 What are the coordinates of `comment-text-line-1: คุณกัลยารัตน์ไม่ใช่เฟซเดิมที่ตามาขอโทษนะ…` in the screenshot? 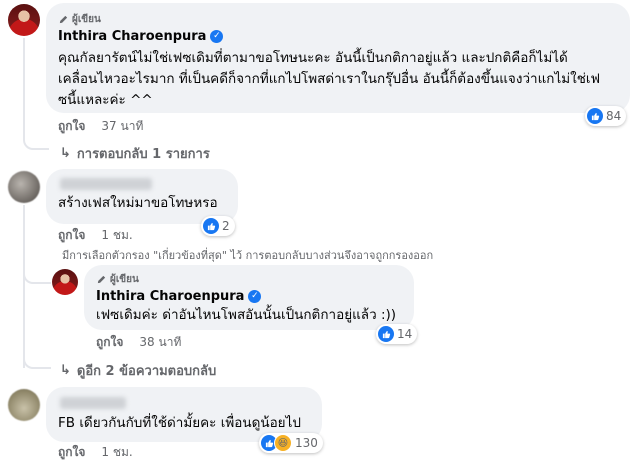 It's located at (313, 58).